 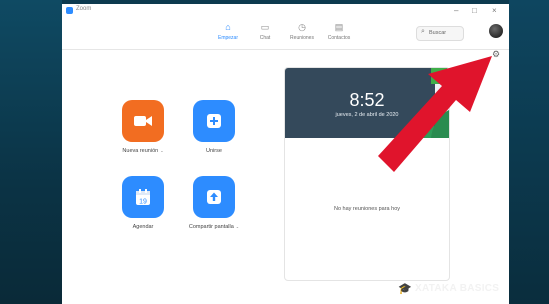 What do you see at coordinates (457, 288) in the screenshot?
I see `watermark-text: XATAKA BASICS` at bounding box center [457, 288].